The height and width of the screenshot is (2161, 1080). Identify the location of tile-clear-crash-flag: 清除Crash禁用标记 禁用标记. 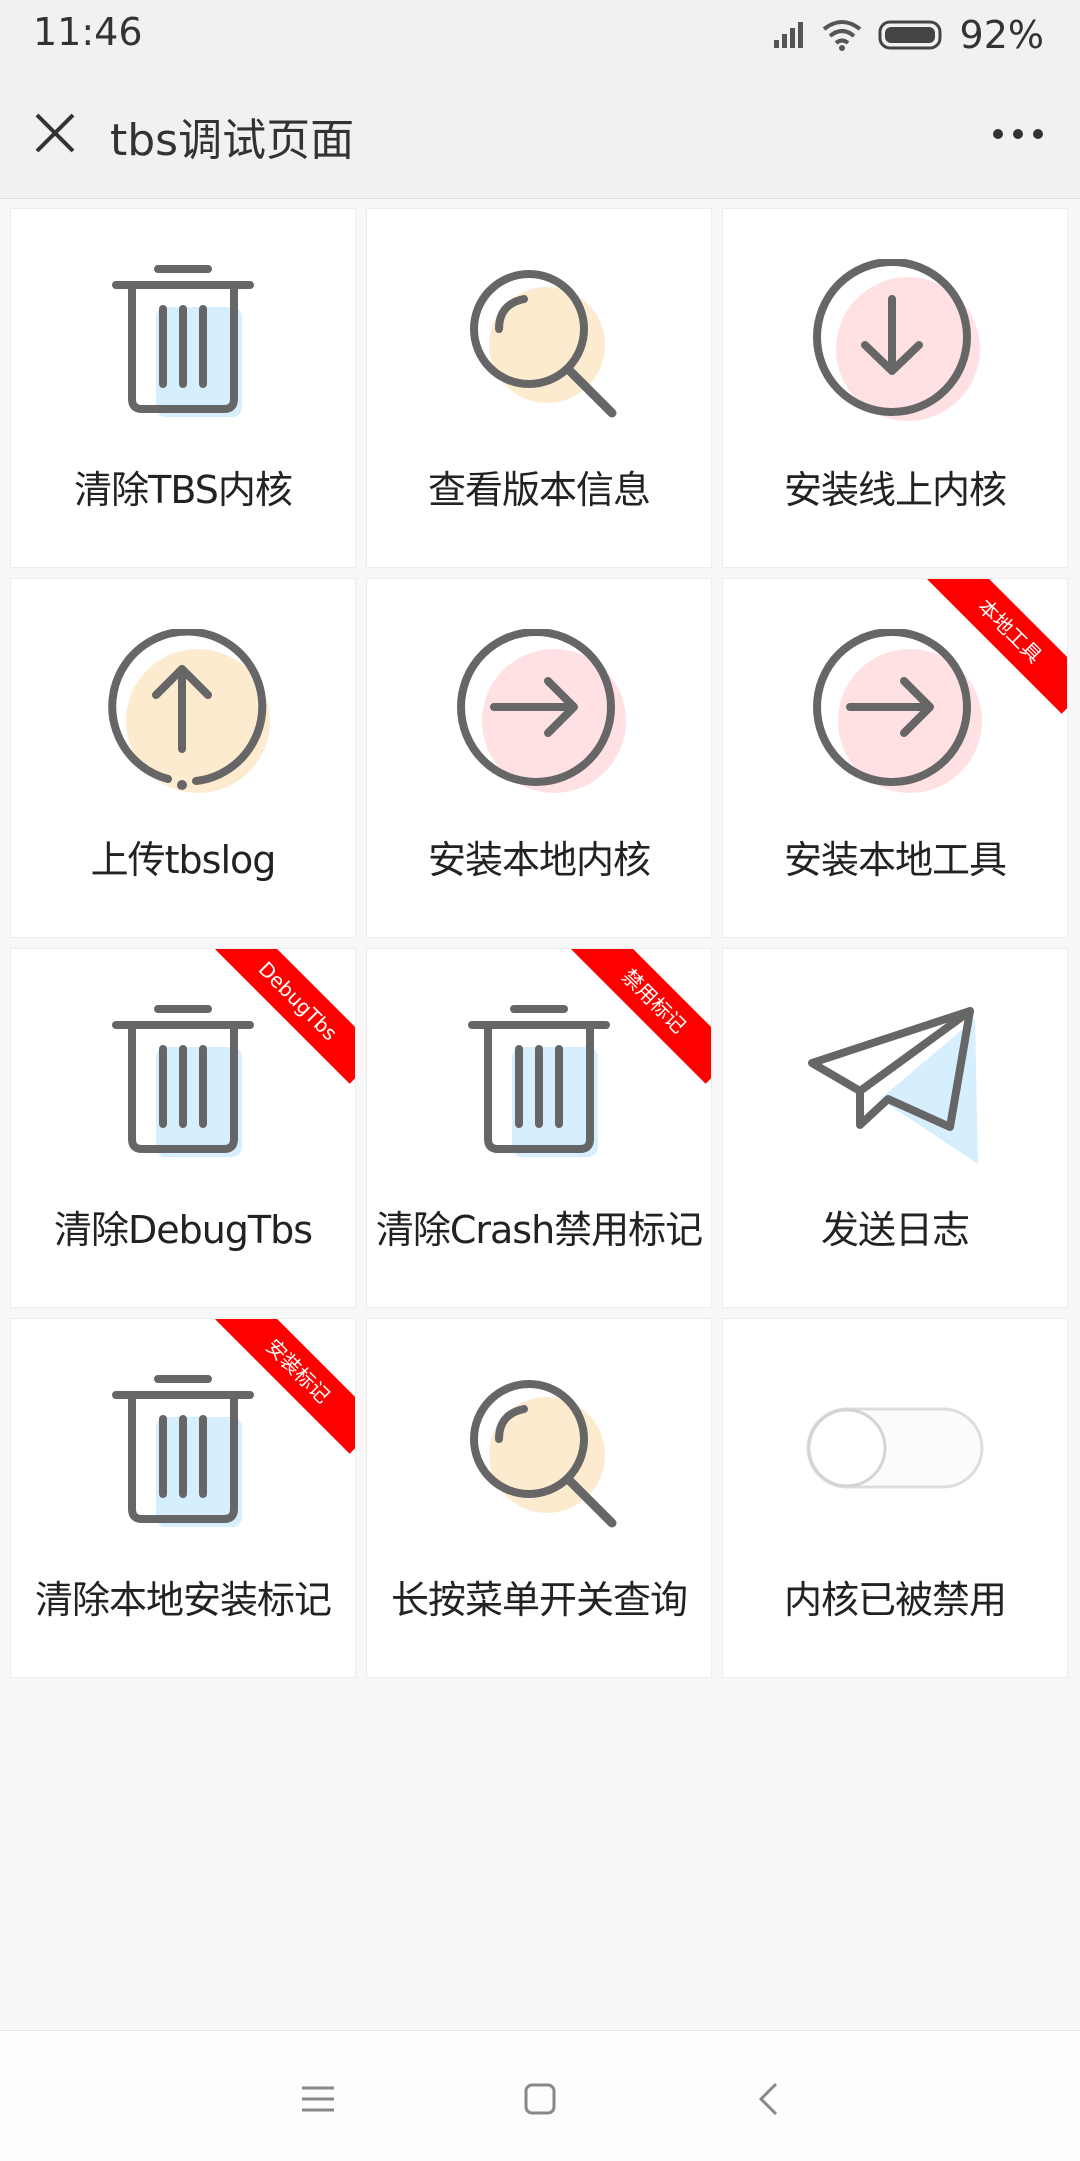
(539, 1128).